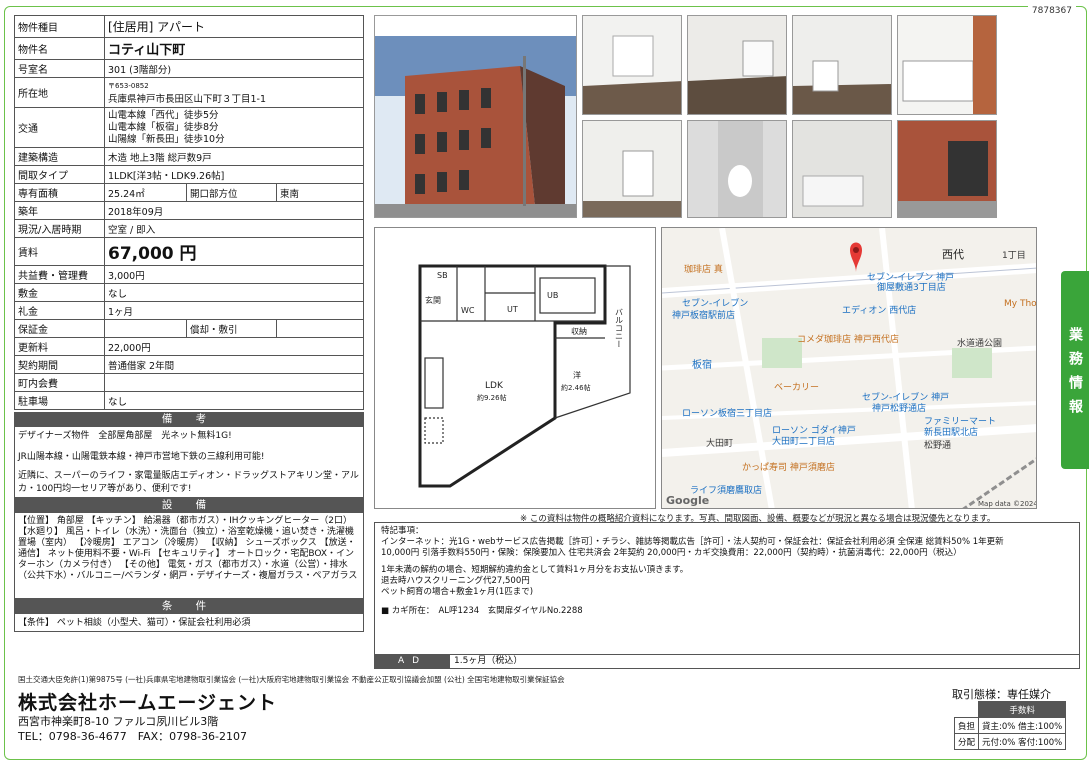  I want to click on entrance-photo, so click(947, 169).